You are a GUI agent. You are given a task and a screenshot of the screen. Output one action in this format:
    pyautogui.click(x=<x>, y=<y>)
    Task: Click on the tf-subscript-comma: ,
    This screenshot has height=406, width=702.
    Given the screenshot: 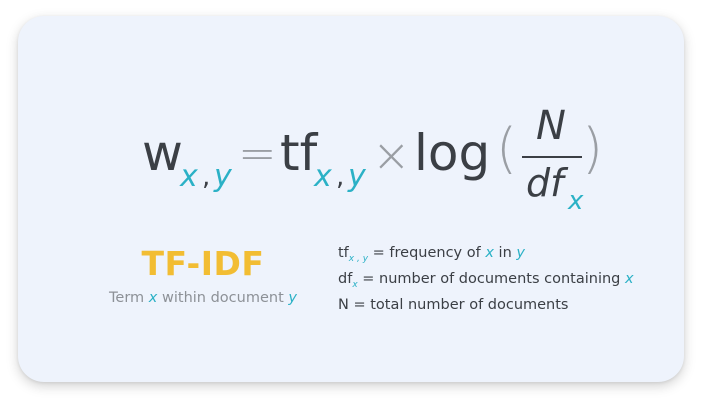 What is the action you would take?
    pyautogui.click(x=340, y=177)
    